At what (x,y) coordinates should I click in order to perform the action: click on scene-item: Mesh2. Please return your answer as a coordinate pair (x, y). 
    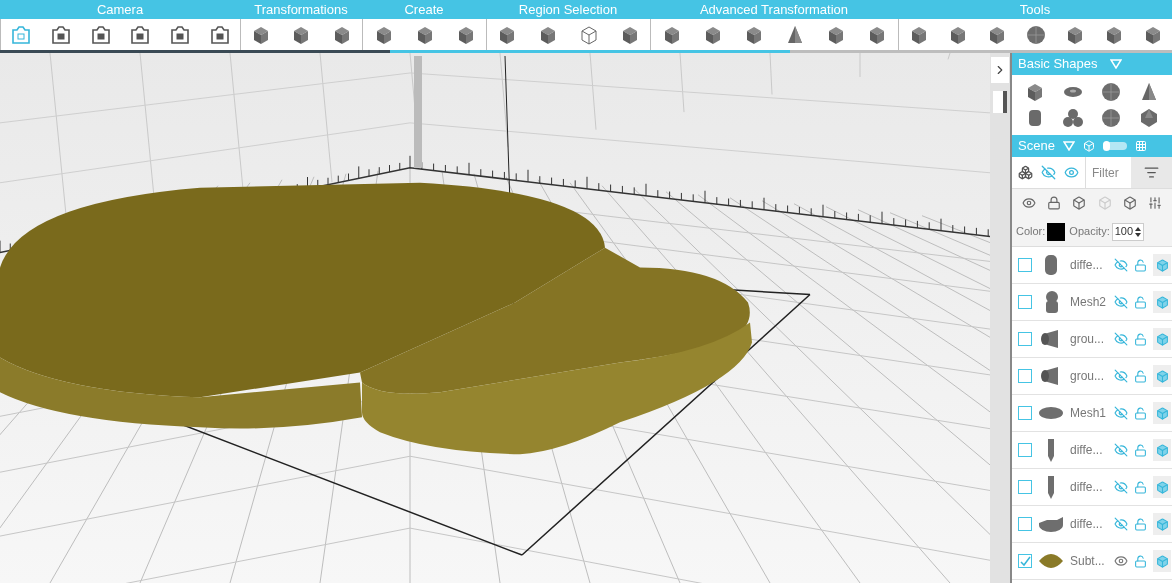
    Looking at the image, I should click on (1092, 302).